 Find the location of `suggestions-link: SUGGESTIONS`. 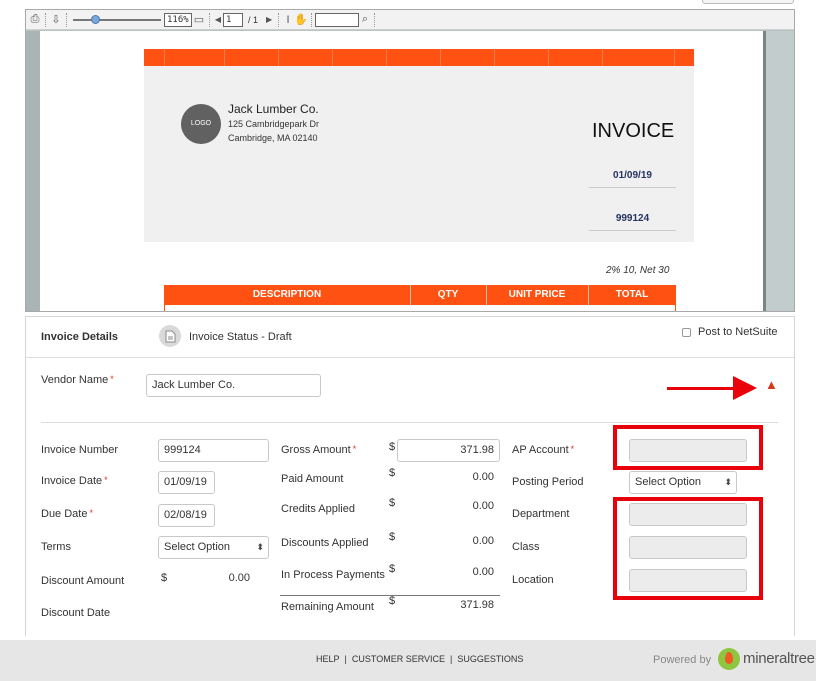

suggestions-link: SUGGESTIONS is located at coordinates (490, 659).